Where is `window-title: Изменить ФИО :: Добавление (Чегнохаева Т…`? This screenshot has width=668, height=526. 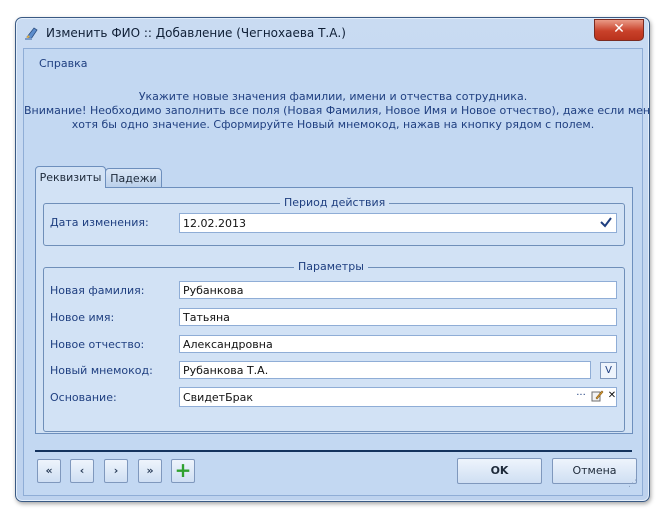 window-title: Изменить ФИО :: Добавление (Чегнохаева Т… is located at coordinates (196, 33).